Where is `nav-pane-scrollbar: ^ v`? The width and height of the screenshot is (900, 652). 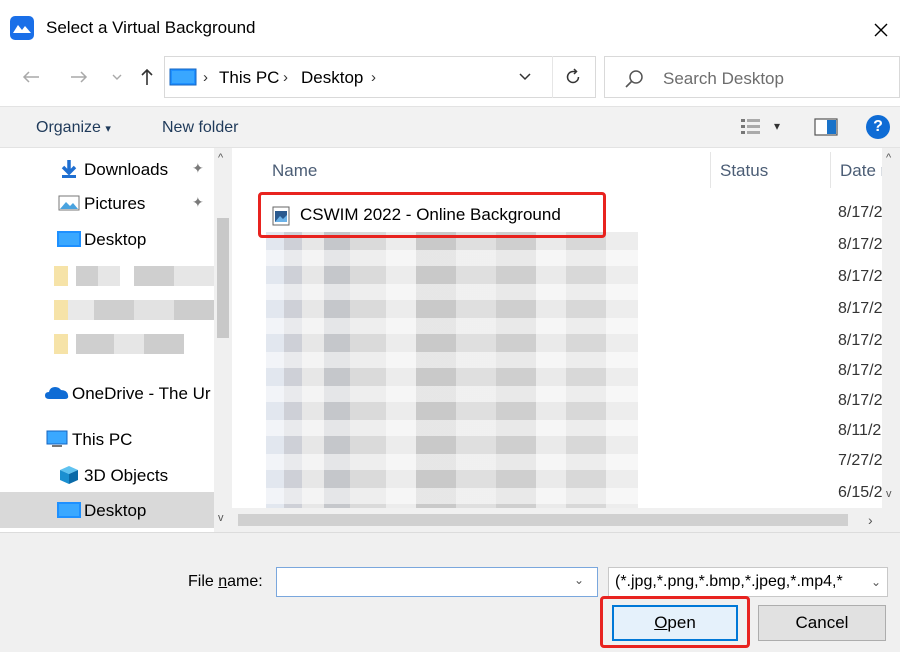
nav-pane-scrollbar: ^ v is located at coordinates (223, 340).